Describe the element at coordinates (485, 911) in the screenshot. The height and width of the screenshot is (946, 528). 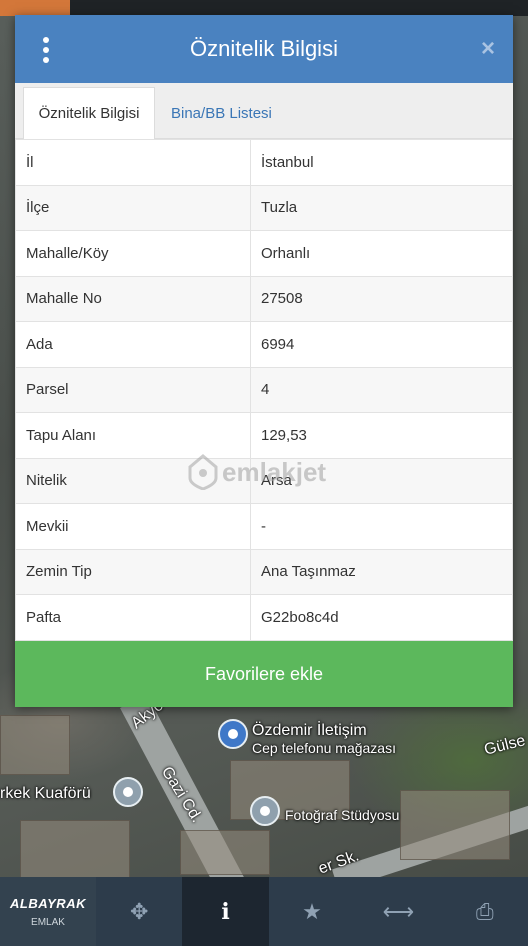
I see `printer-icon: ⎙` at that location.